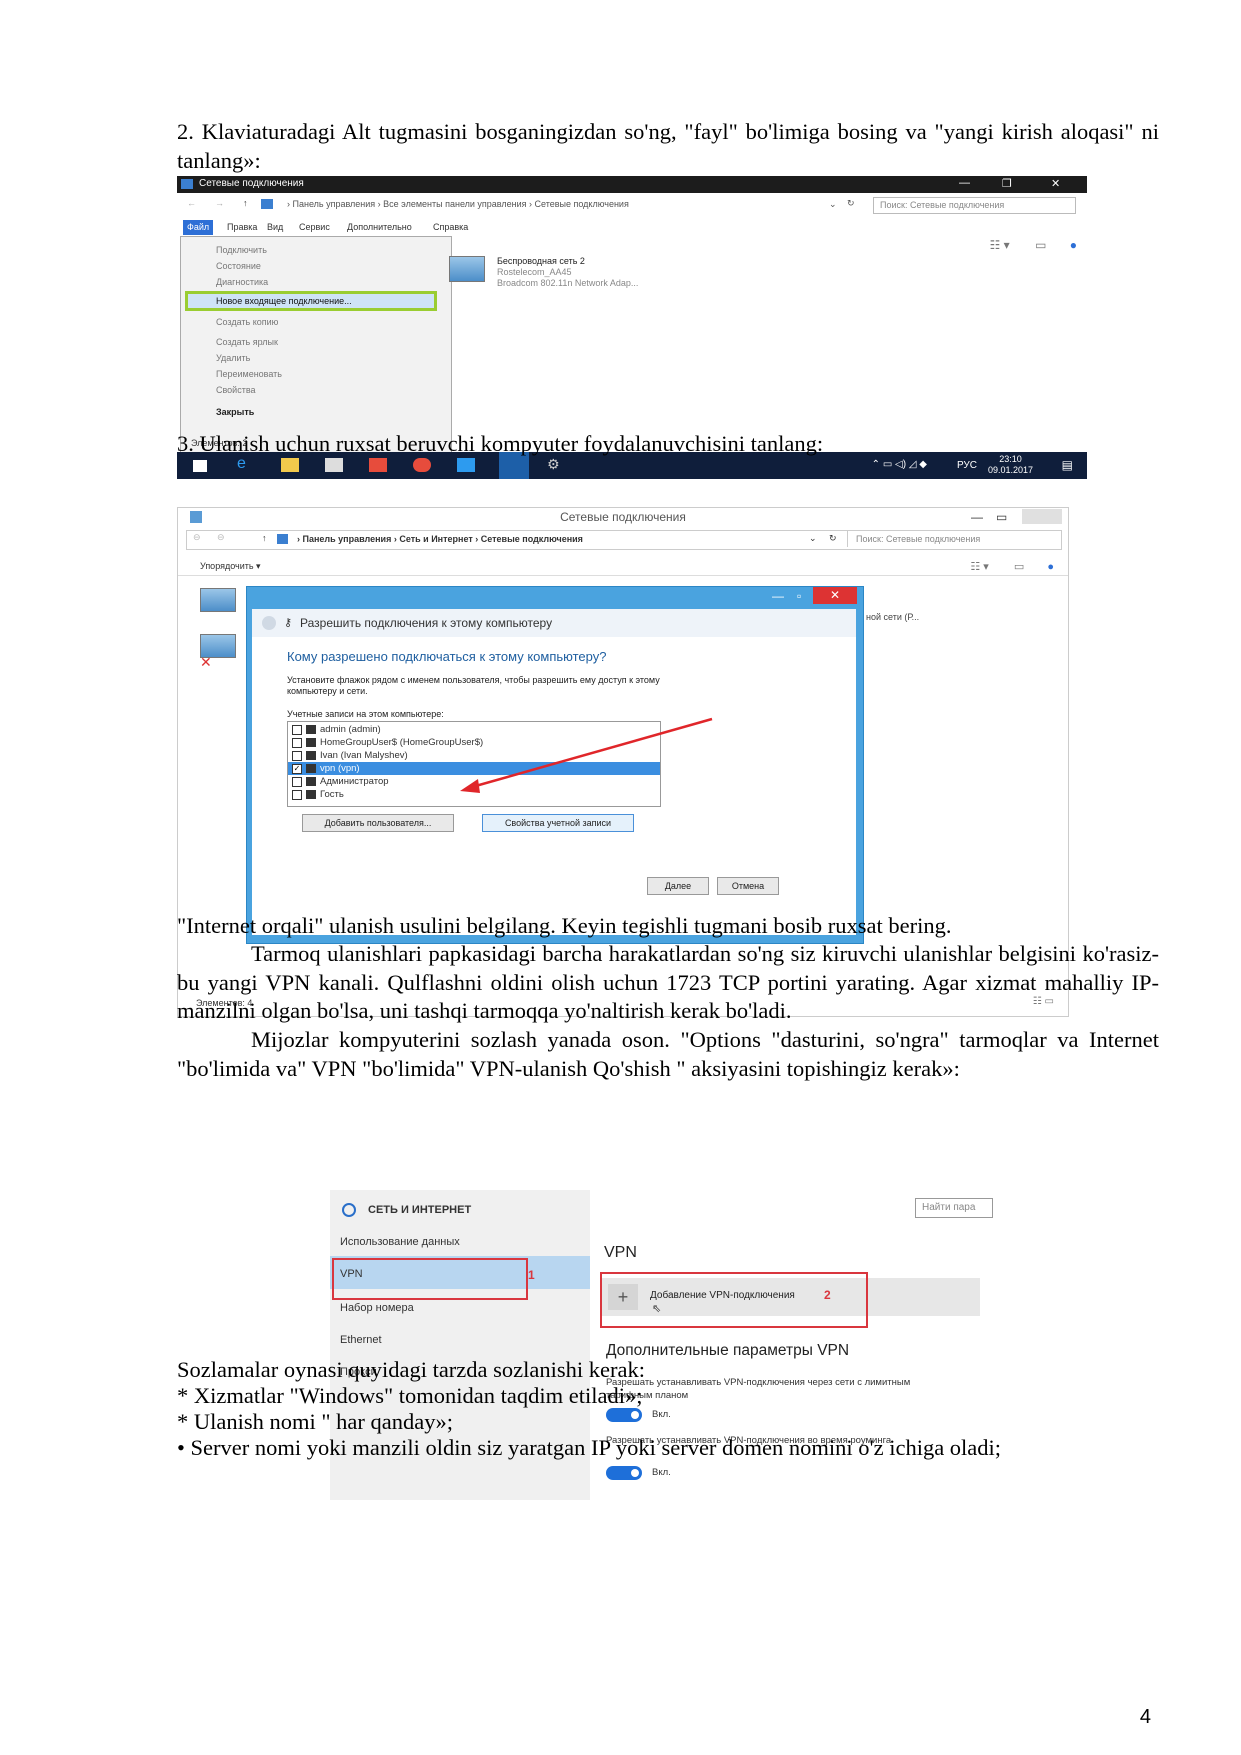 The image size is (1241, 1755). I want to click on settings-header: СЕТЬ И ИНТЕРНЕТ, so click(406, 1210).